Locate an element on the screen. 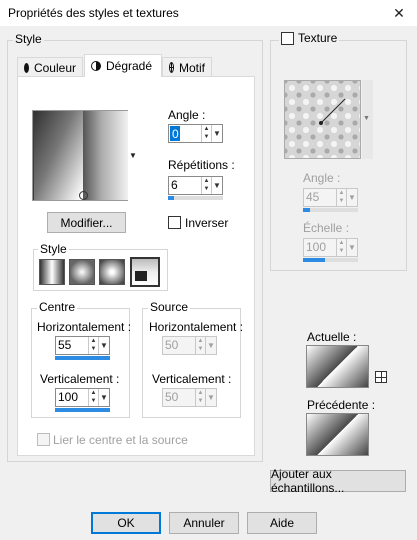  half-circle-icon is located at coordinates (96, 66).